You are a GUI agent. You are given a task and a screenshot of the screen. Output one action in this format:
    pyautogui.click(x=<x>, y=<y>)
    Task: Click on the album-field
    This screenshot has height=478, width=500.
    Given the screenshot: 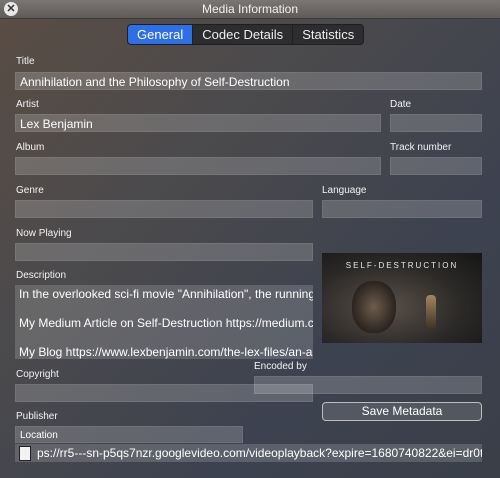 What is the action you would take?
    pyautogui.click(x=198, y=166)
    